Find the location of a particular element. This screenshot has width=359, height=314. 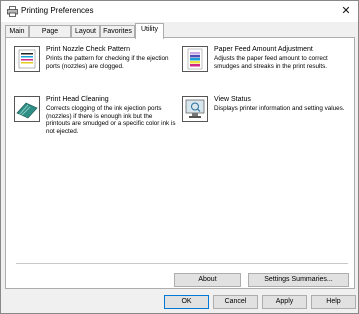

help-button: Help is located at coordinates (333, 302).